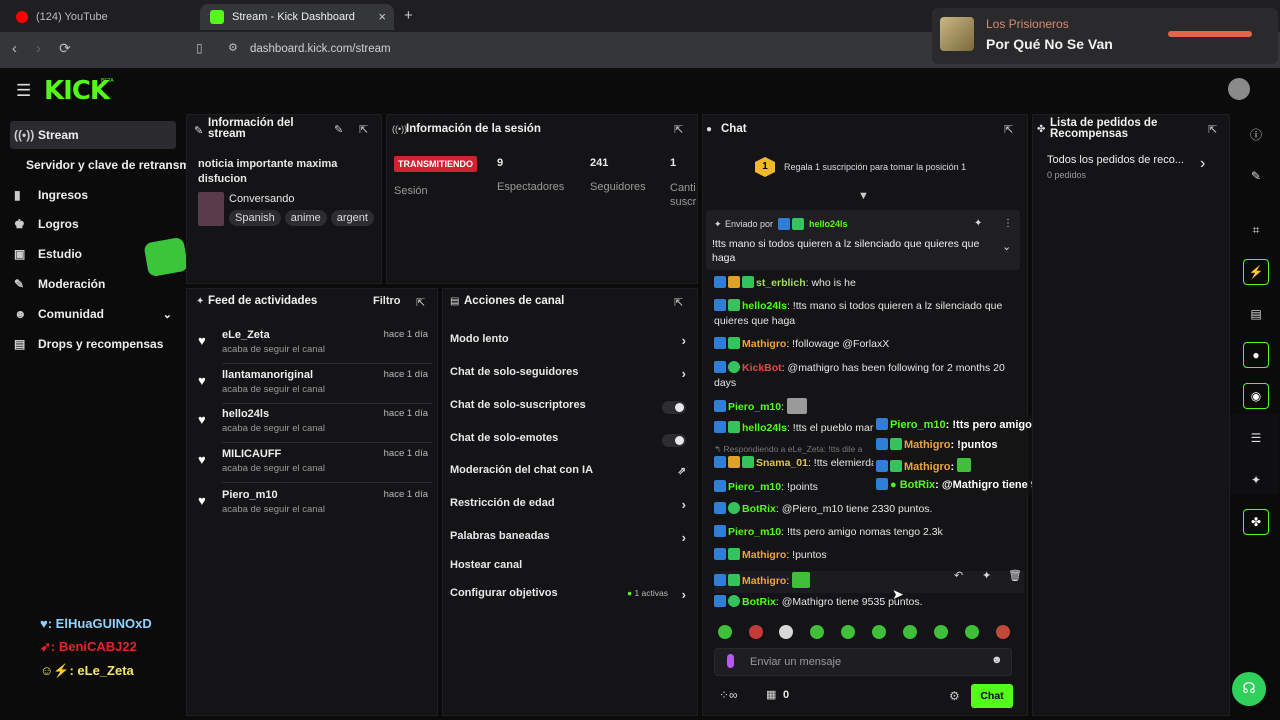  What do you see at coordinates (1256, 314) in the screenshot?
I see `document-icon: ▤` at bounding box center [1256, 314].